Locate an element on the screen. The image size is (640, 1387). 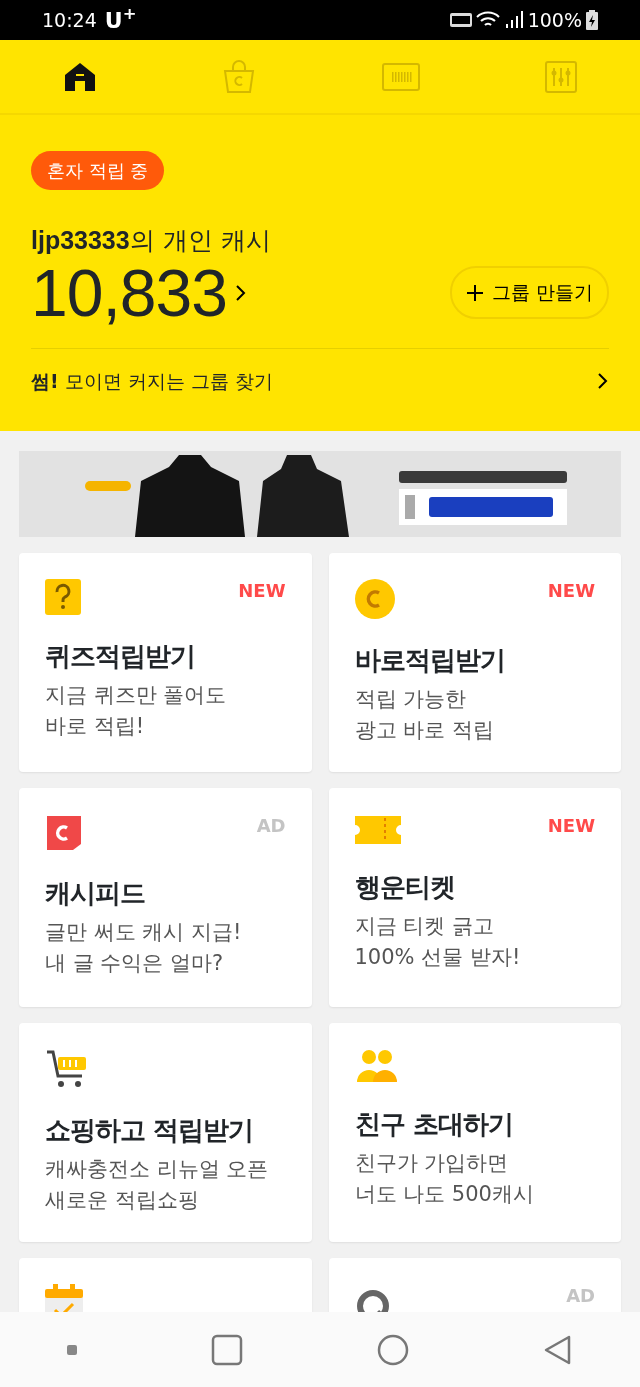
plus-icon is located at coordinates (474, 292).